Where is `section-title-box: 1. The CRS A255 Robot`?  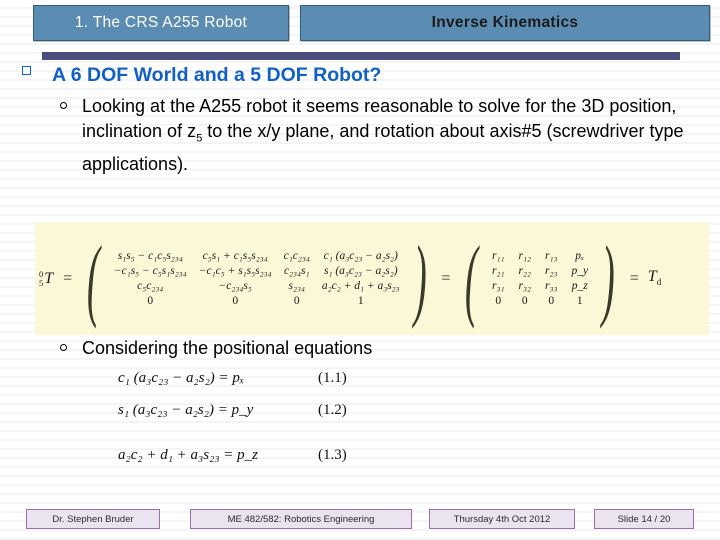 section-title-box: 1. The CRS A255 Robot is located at coordinates (161, 23).